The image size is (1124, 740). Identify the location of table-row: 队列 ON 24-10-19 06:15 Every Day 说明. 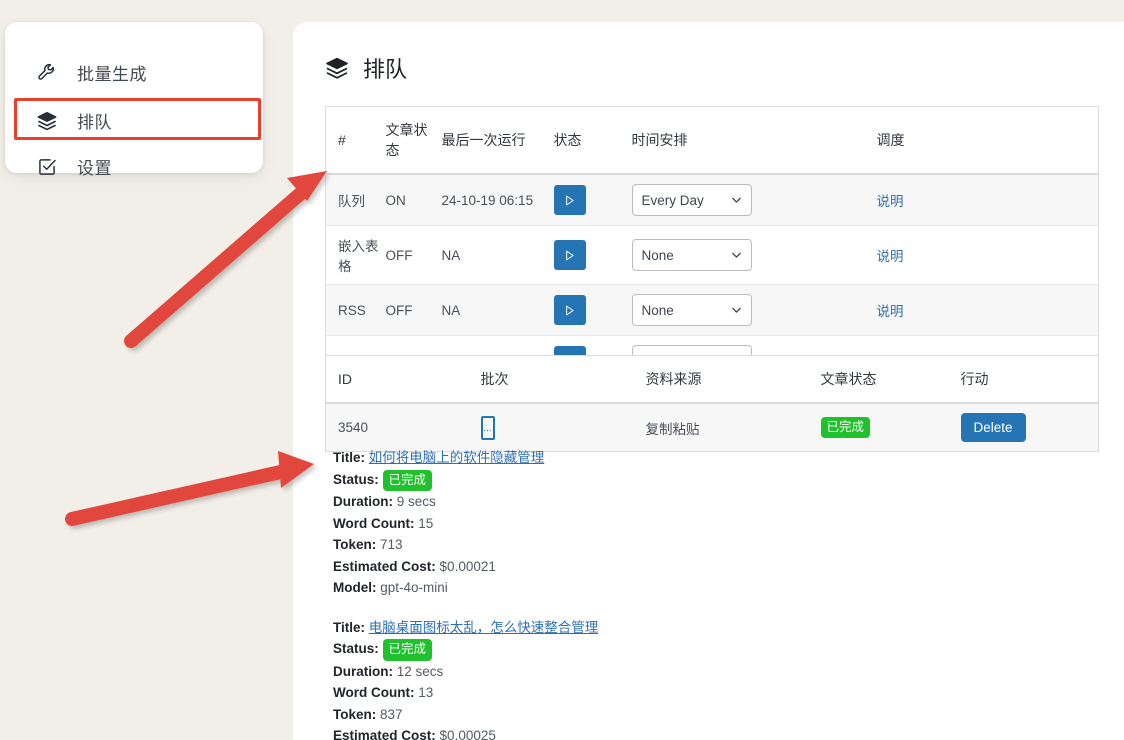
(712, 199).